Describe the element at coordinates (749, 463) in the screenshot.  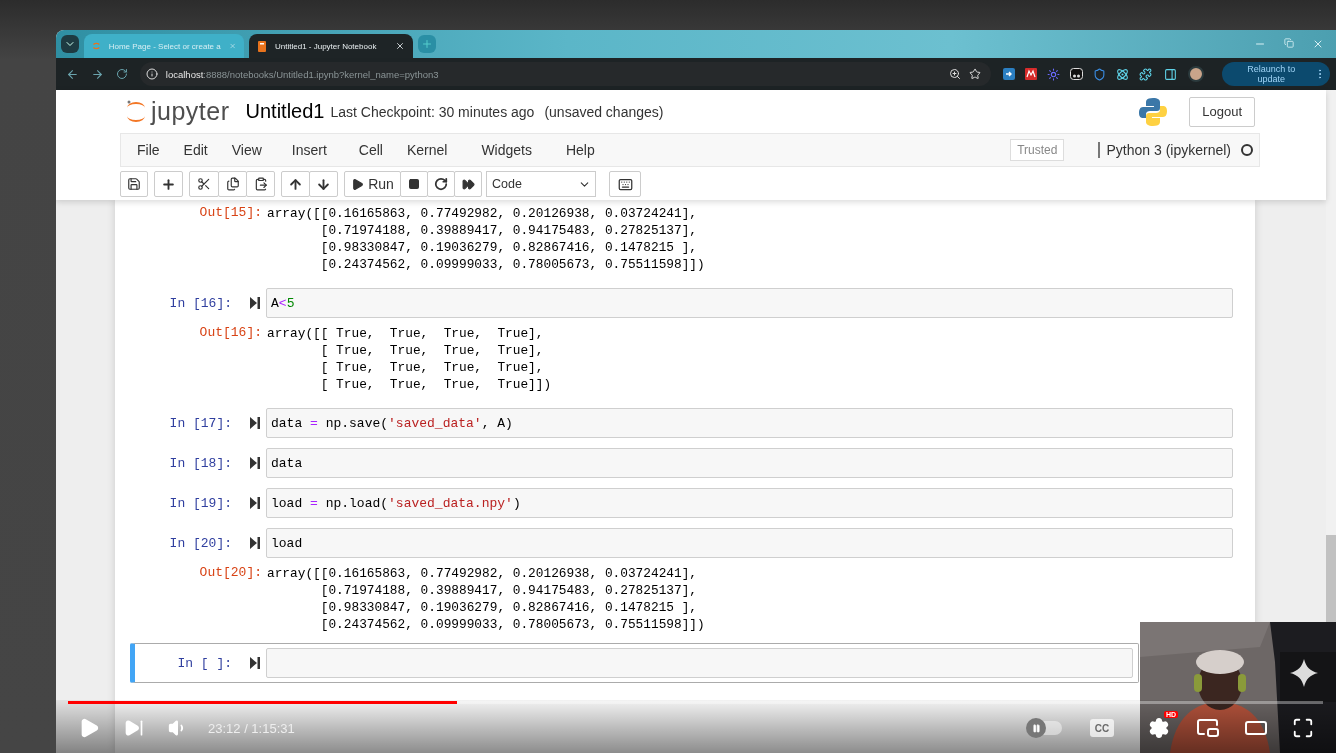
I see `code-input: data` at that location.